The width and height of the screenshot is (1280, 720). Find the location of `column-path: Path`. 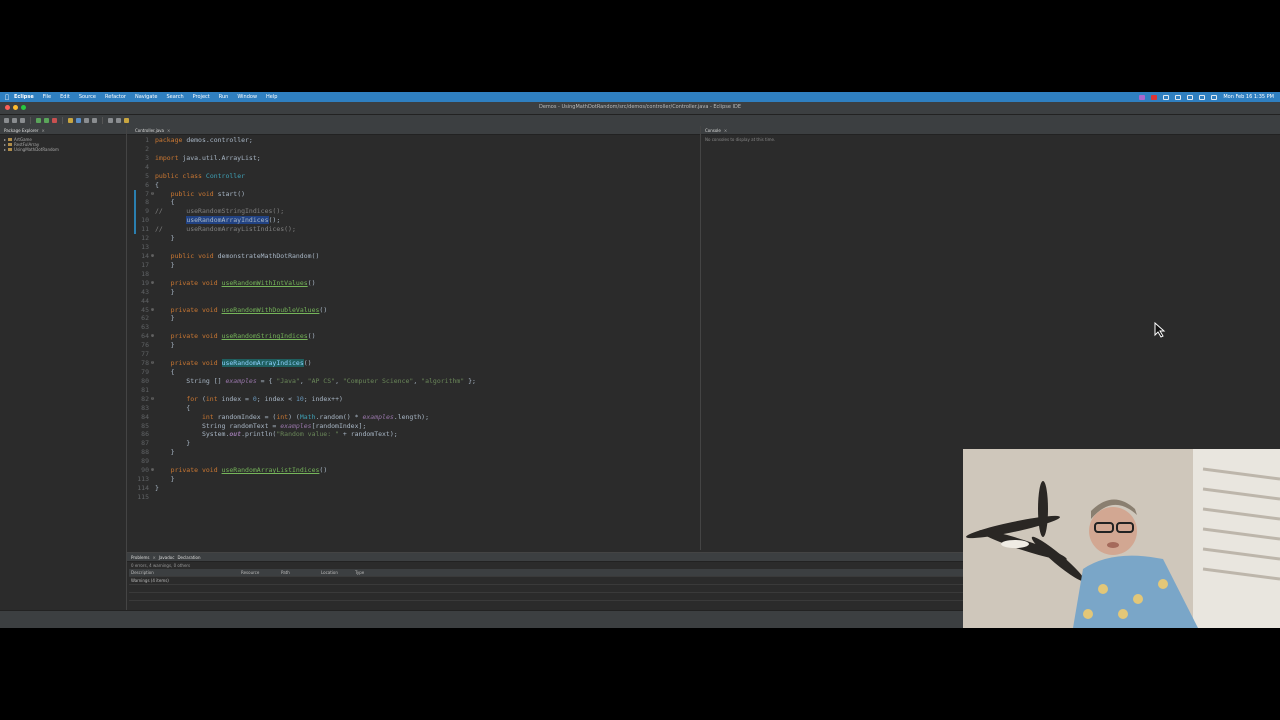

column-path: Path is located at coordinates (299, 572).